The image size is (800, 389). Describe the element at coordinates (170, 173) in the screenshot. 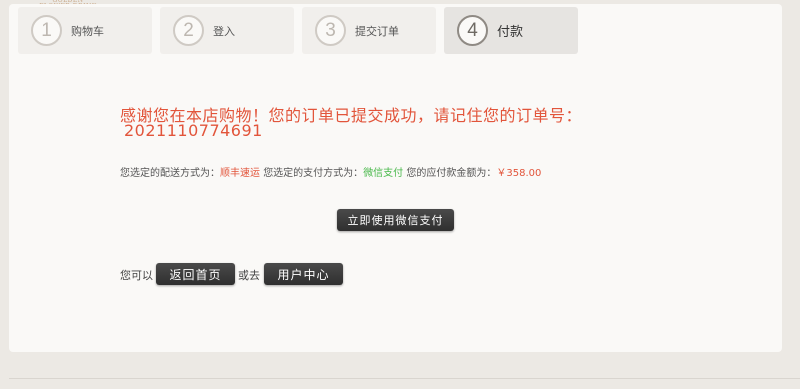

I see `delivery-label: 您选定的配送方式为：` at that location.